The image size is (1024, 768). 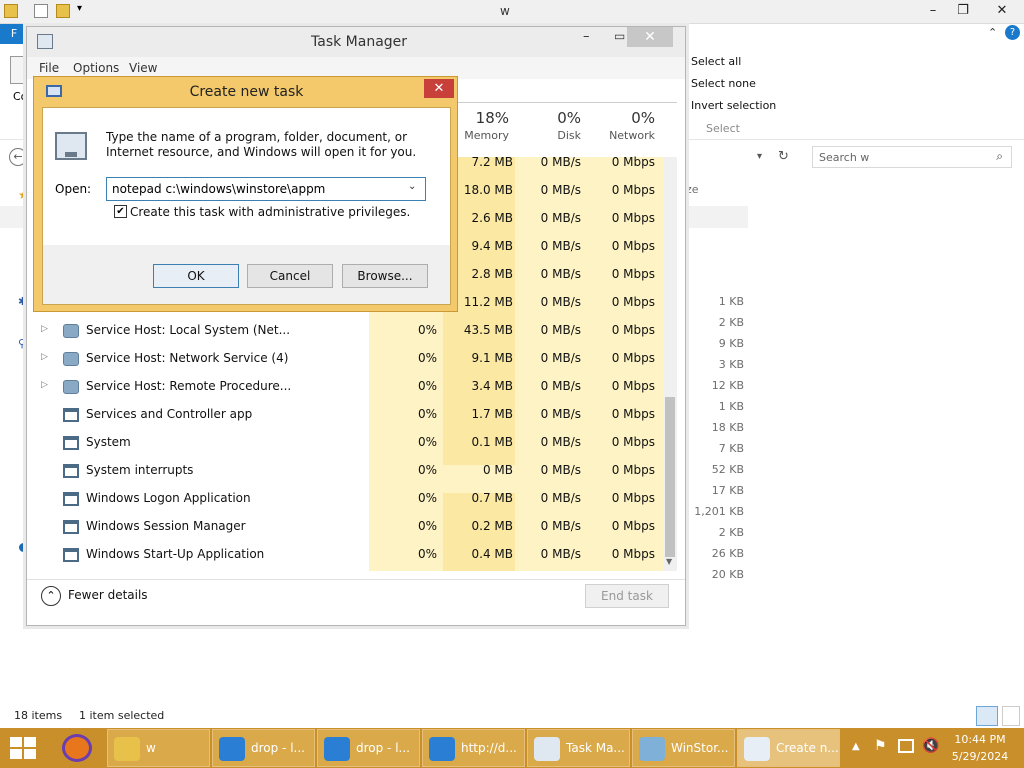 I want to click on file-size: 9 KB, so click(x=731, y=343).